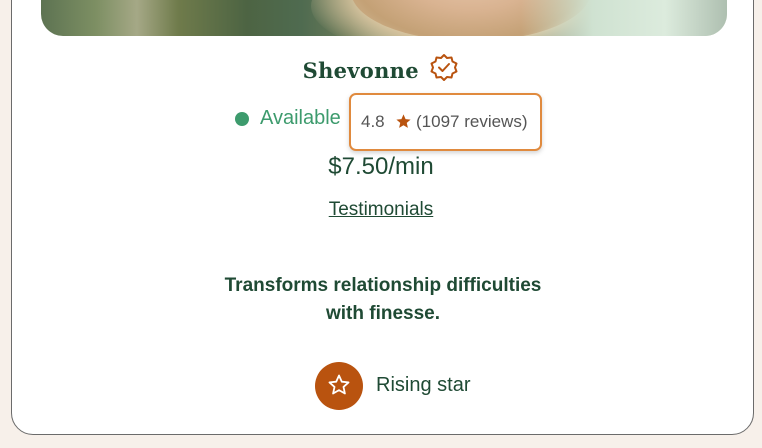 The width and height of the screenshot is (762, 448). Describe the element at coordinates (381, 166) in the screenshot. I see `price-per-minute: $7.50/min` at that location.